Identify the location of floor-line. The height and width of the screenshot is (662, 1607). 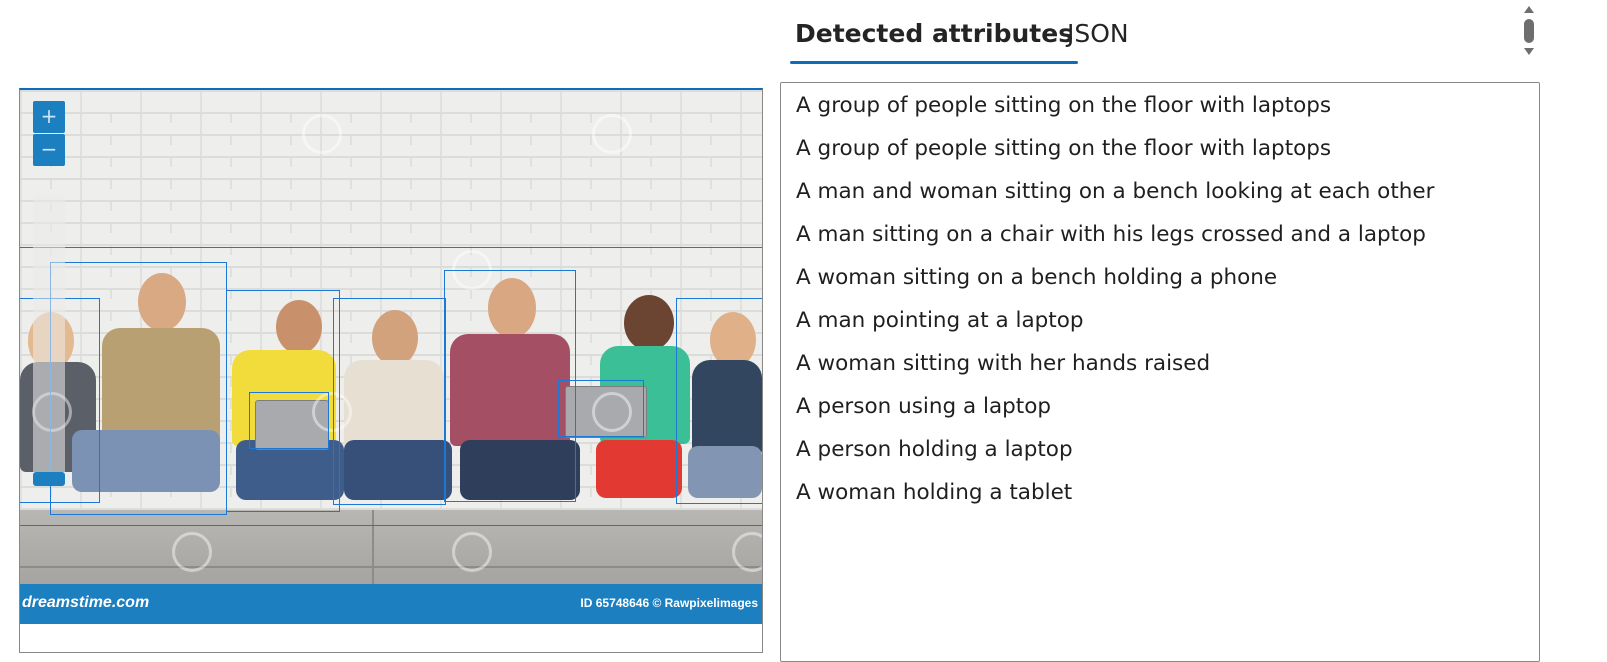
(391, 567).